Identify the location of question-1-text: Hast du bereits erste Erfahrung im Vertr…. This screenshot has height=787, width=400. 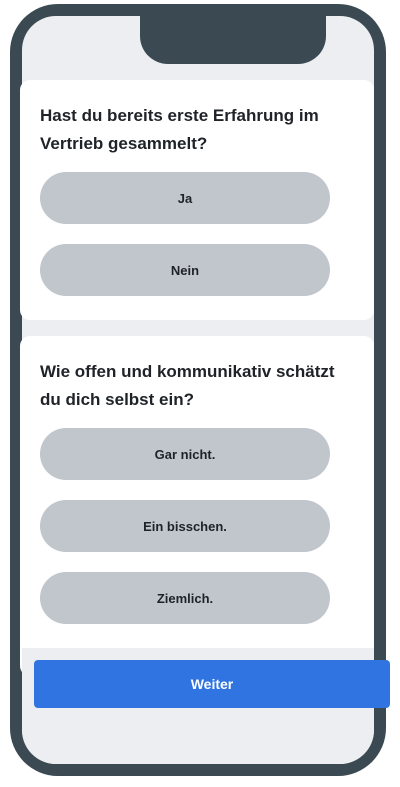
(179, 129).